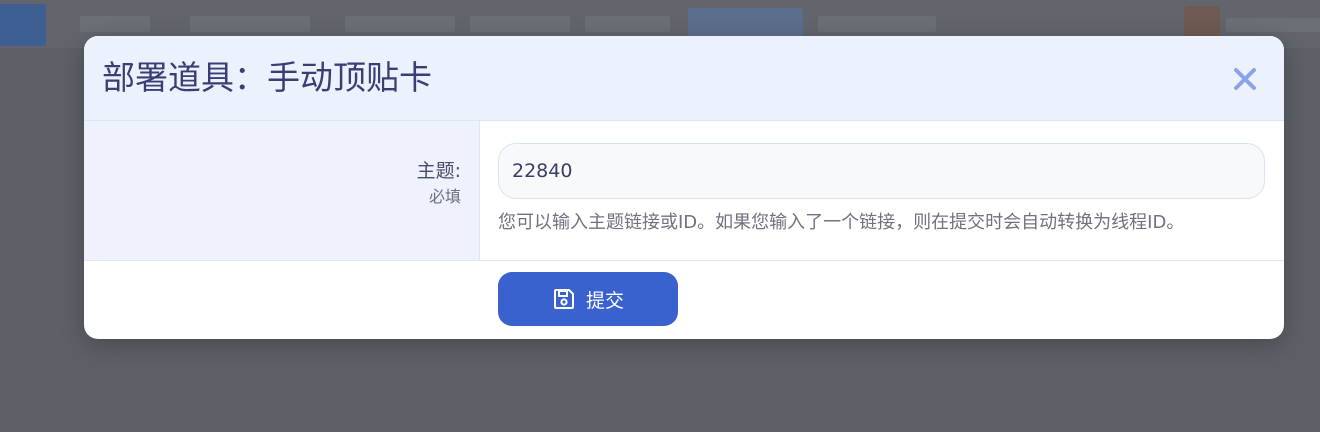 The width and height of the screenshot is (1320, 432). I want to click on close-icon, so click(1245, 79).